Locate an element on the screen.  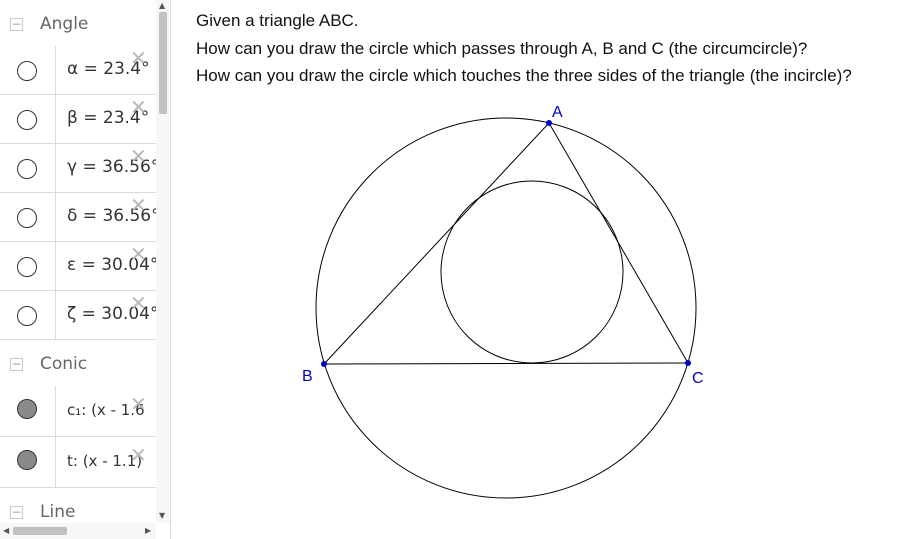
label-c: C is located at coordinates (698, 378).